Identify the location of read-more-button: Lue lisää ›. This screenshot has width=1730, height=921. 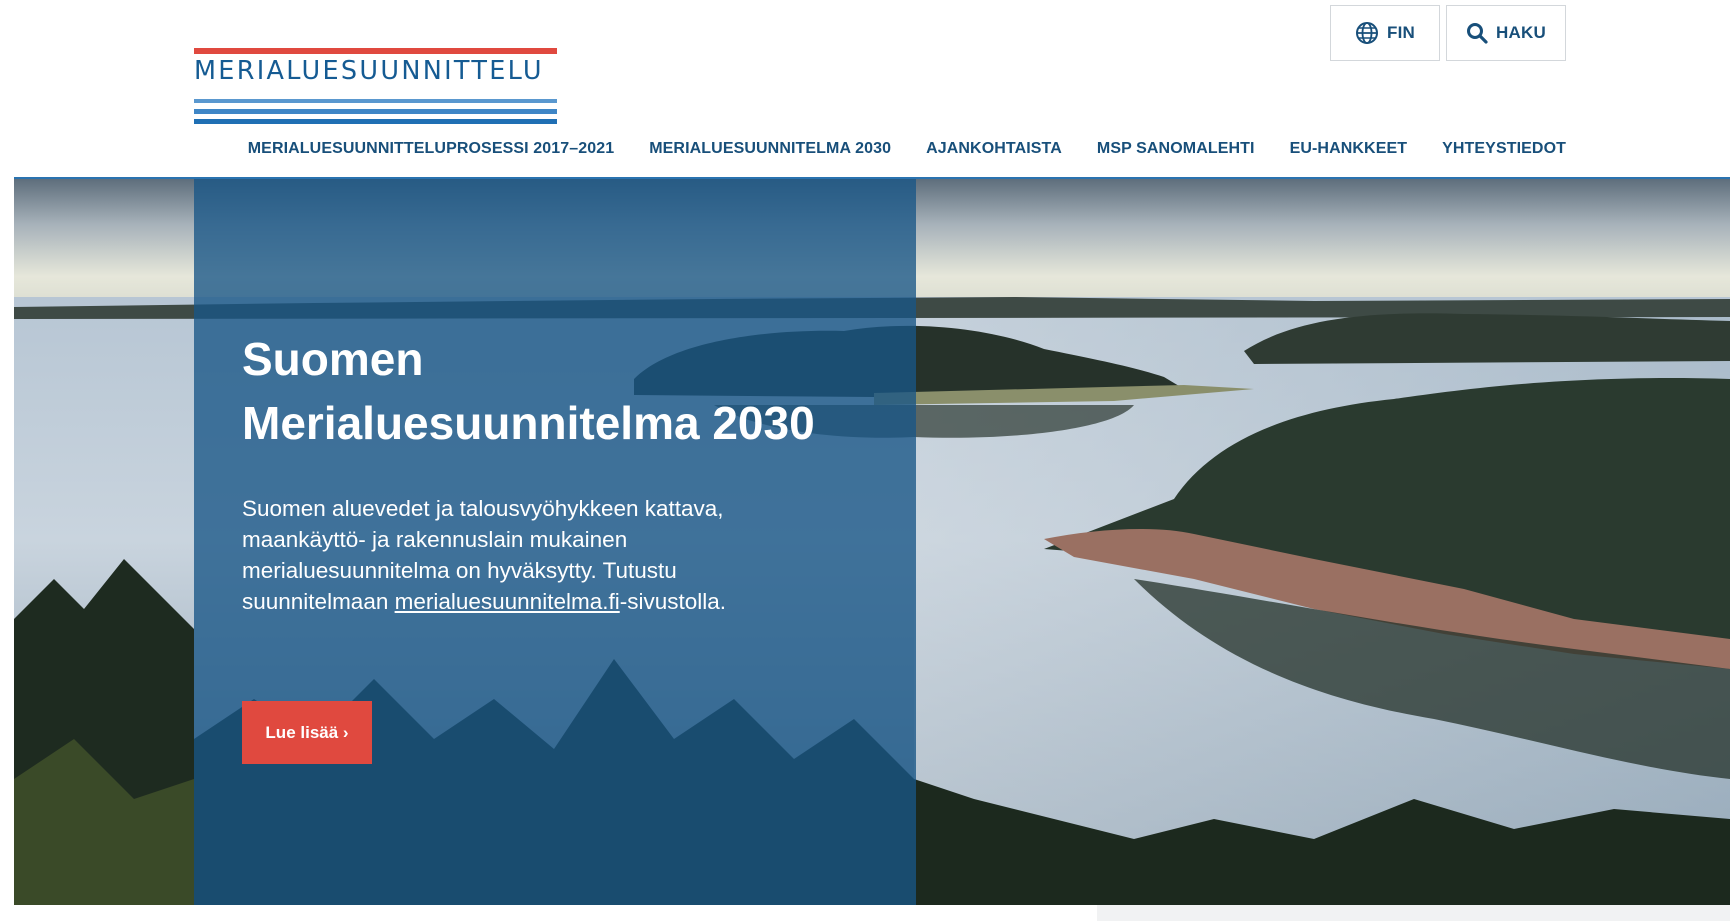
(307, 732).